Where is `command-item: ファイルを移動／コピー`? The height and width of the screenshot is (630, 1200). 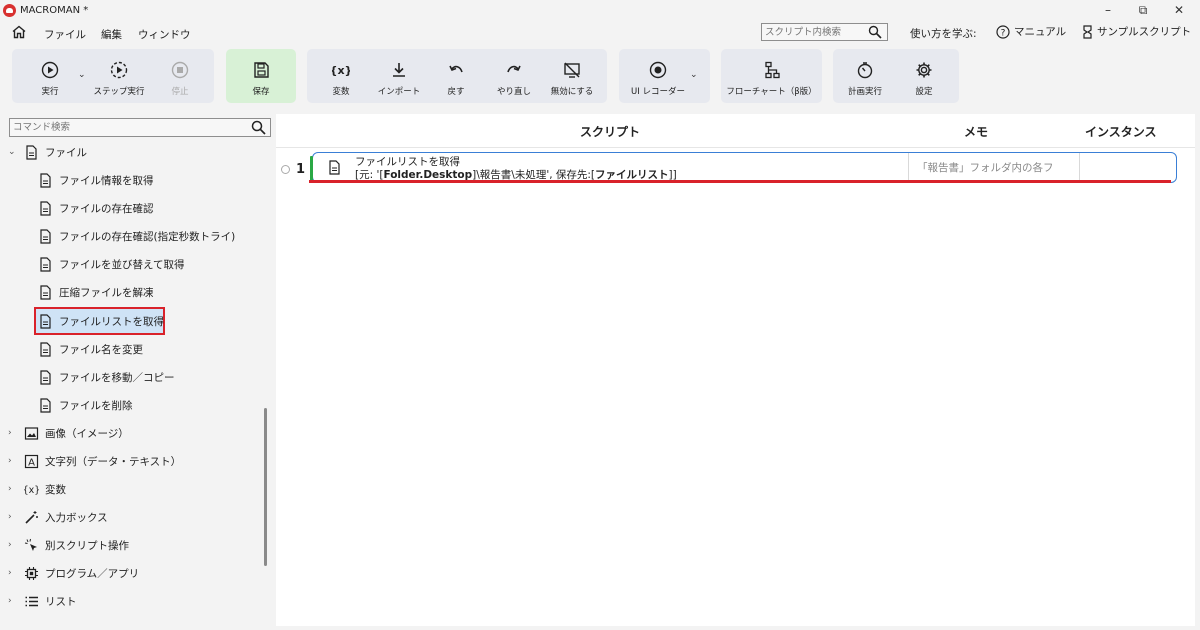 command-item: ファイルを移動／コピー is located at coordinates (106, 377).